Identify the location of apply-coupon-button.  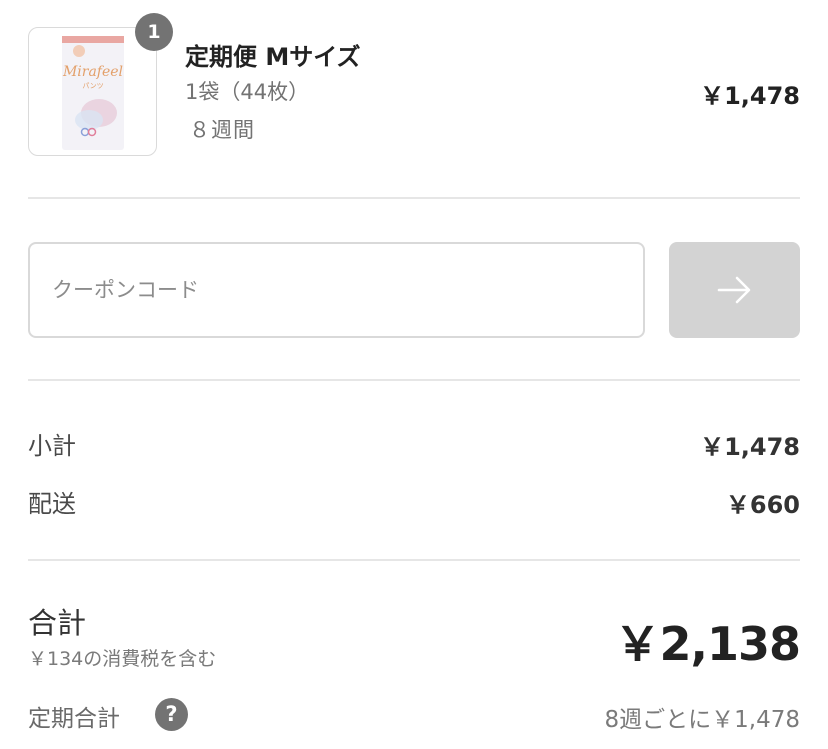
(734, 290).